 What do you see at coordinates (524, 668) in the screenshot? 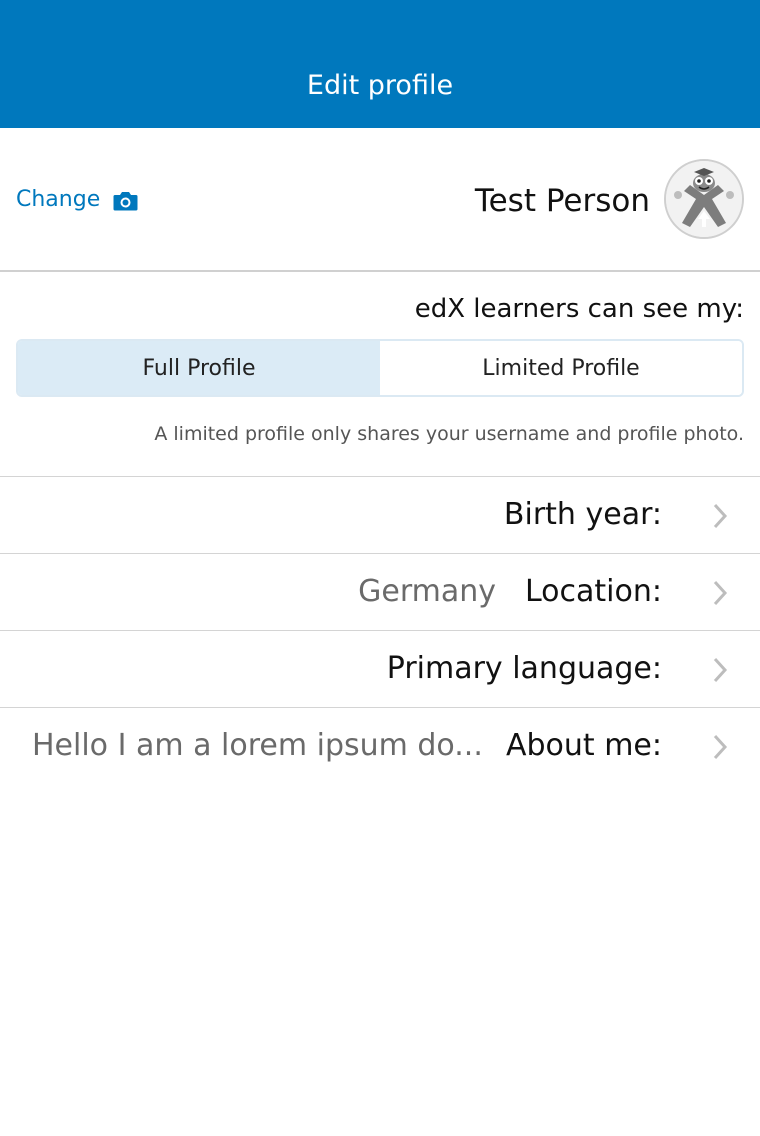
I see `primary-language-label: Primary language:` at bounding box center [524, 668].